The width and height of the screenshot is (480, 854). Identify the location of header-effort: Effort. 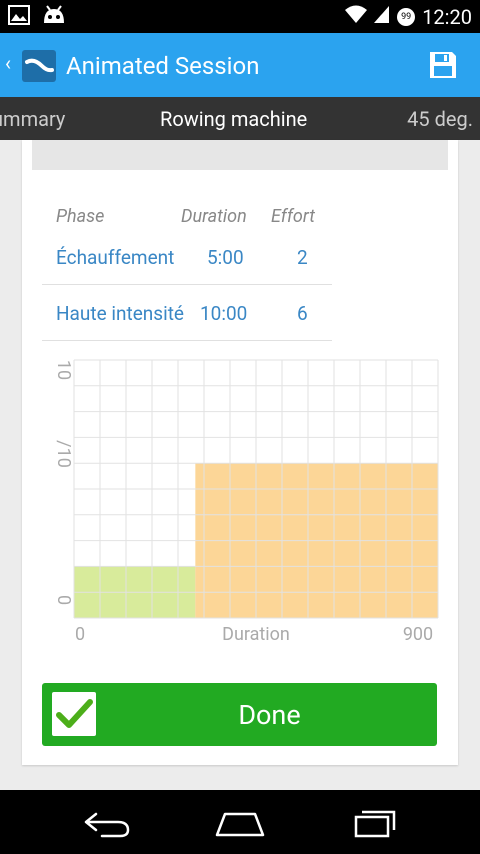
(293, 216).